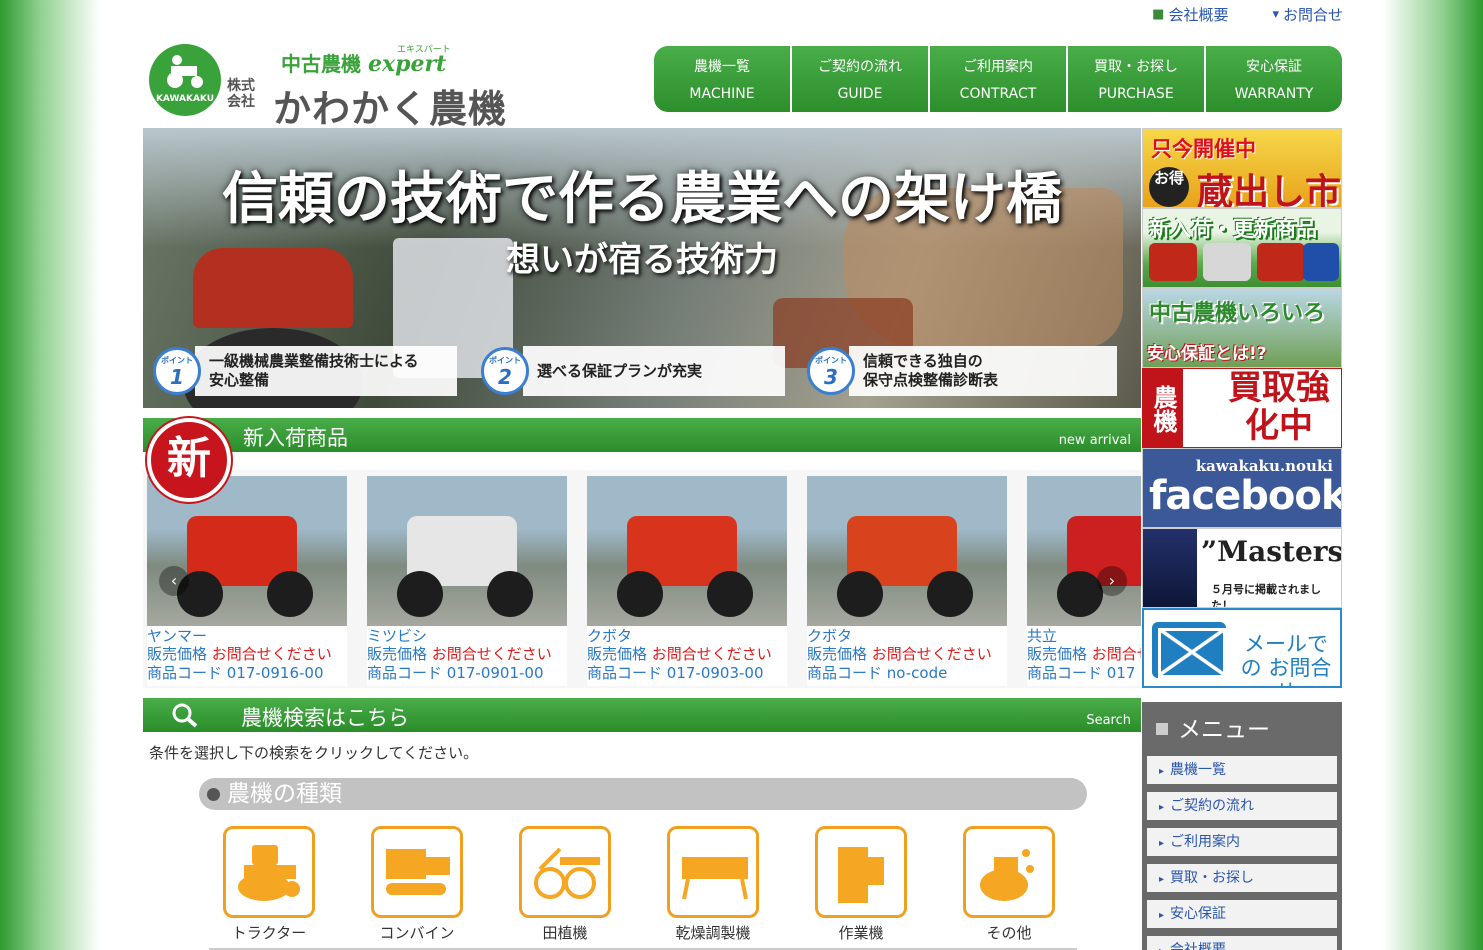 This screenshot has height=950, width=1483. I want to click on facebook-logo: facebook, so click(1245, 496).